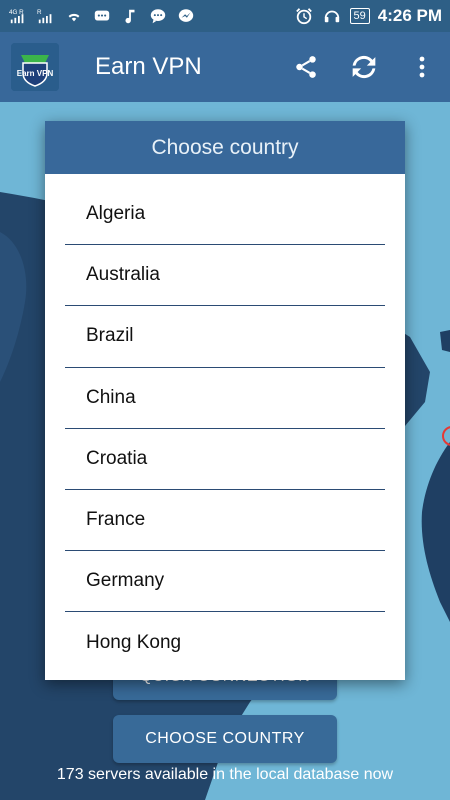 This screenshot has width=450, height=800. I want to click on country-item: China, so click(225, 398).